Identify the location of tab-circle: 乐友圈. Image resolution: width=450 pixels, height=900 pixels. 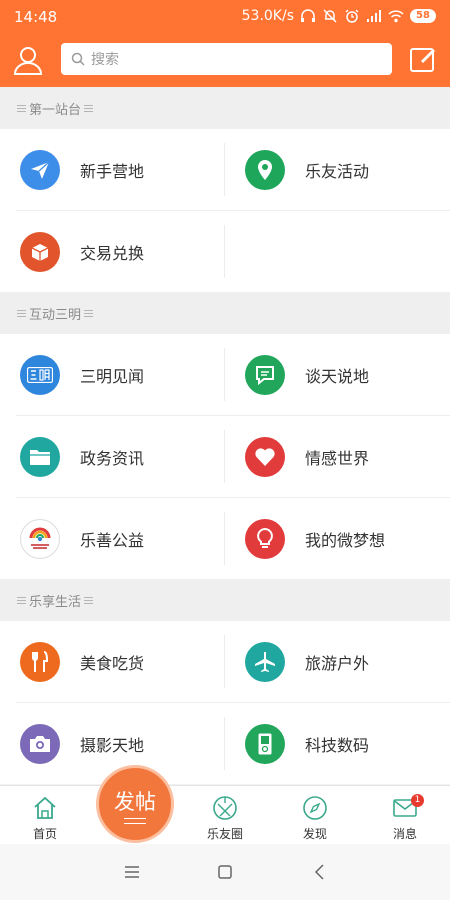
(225, 815).